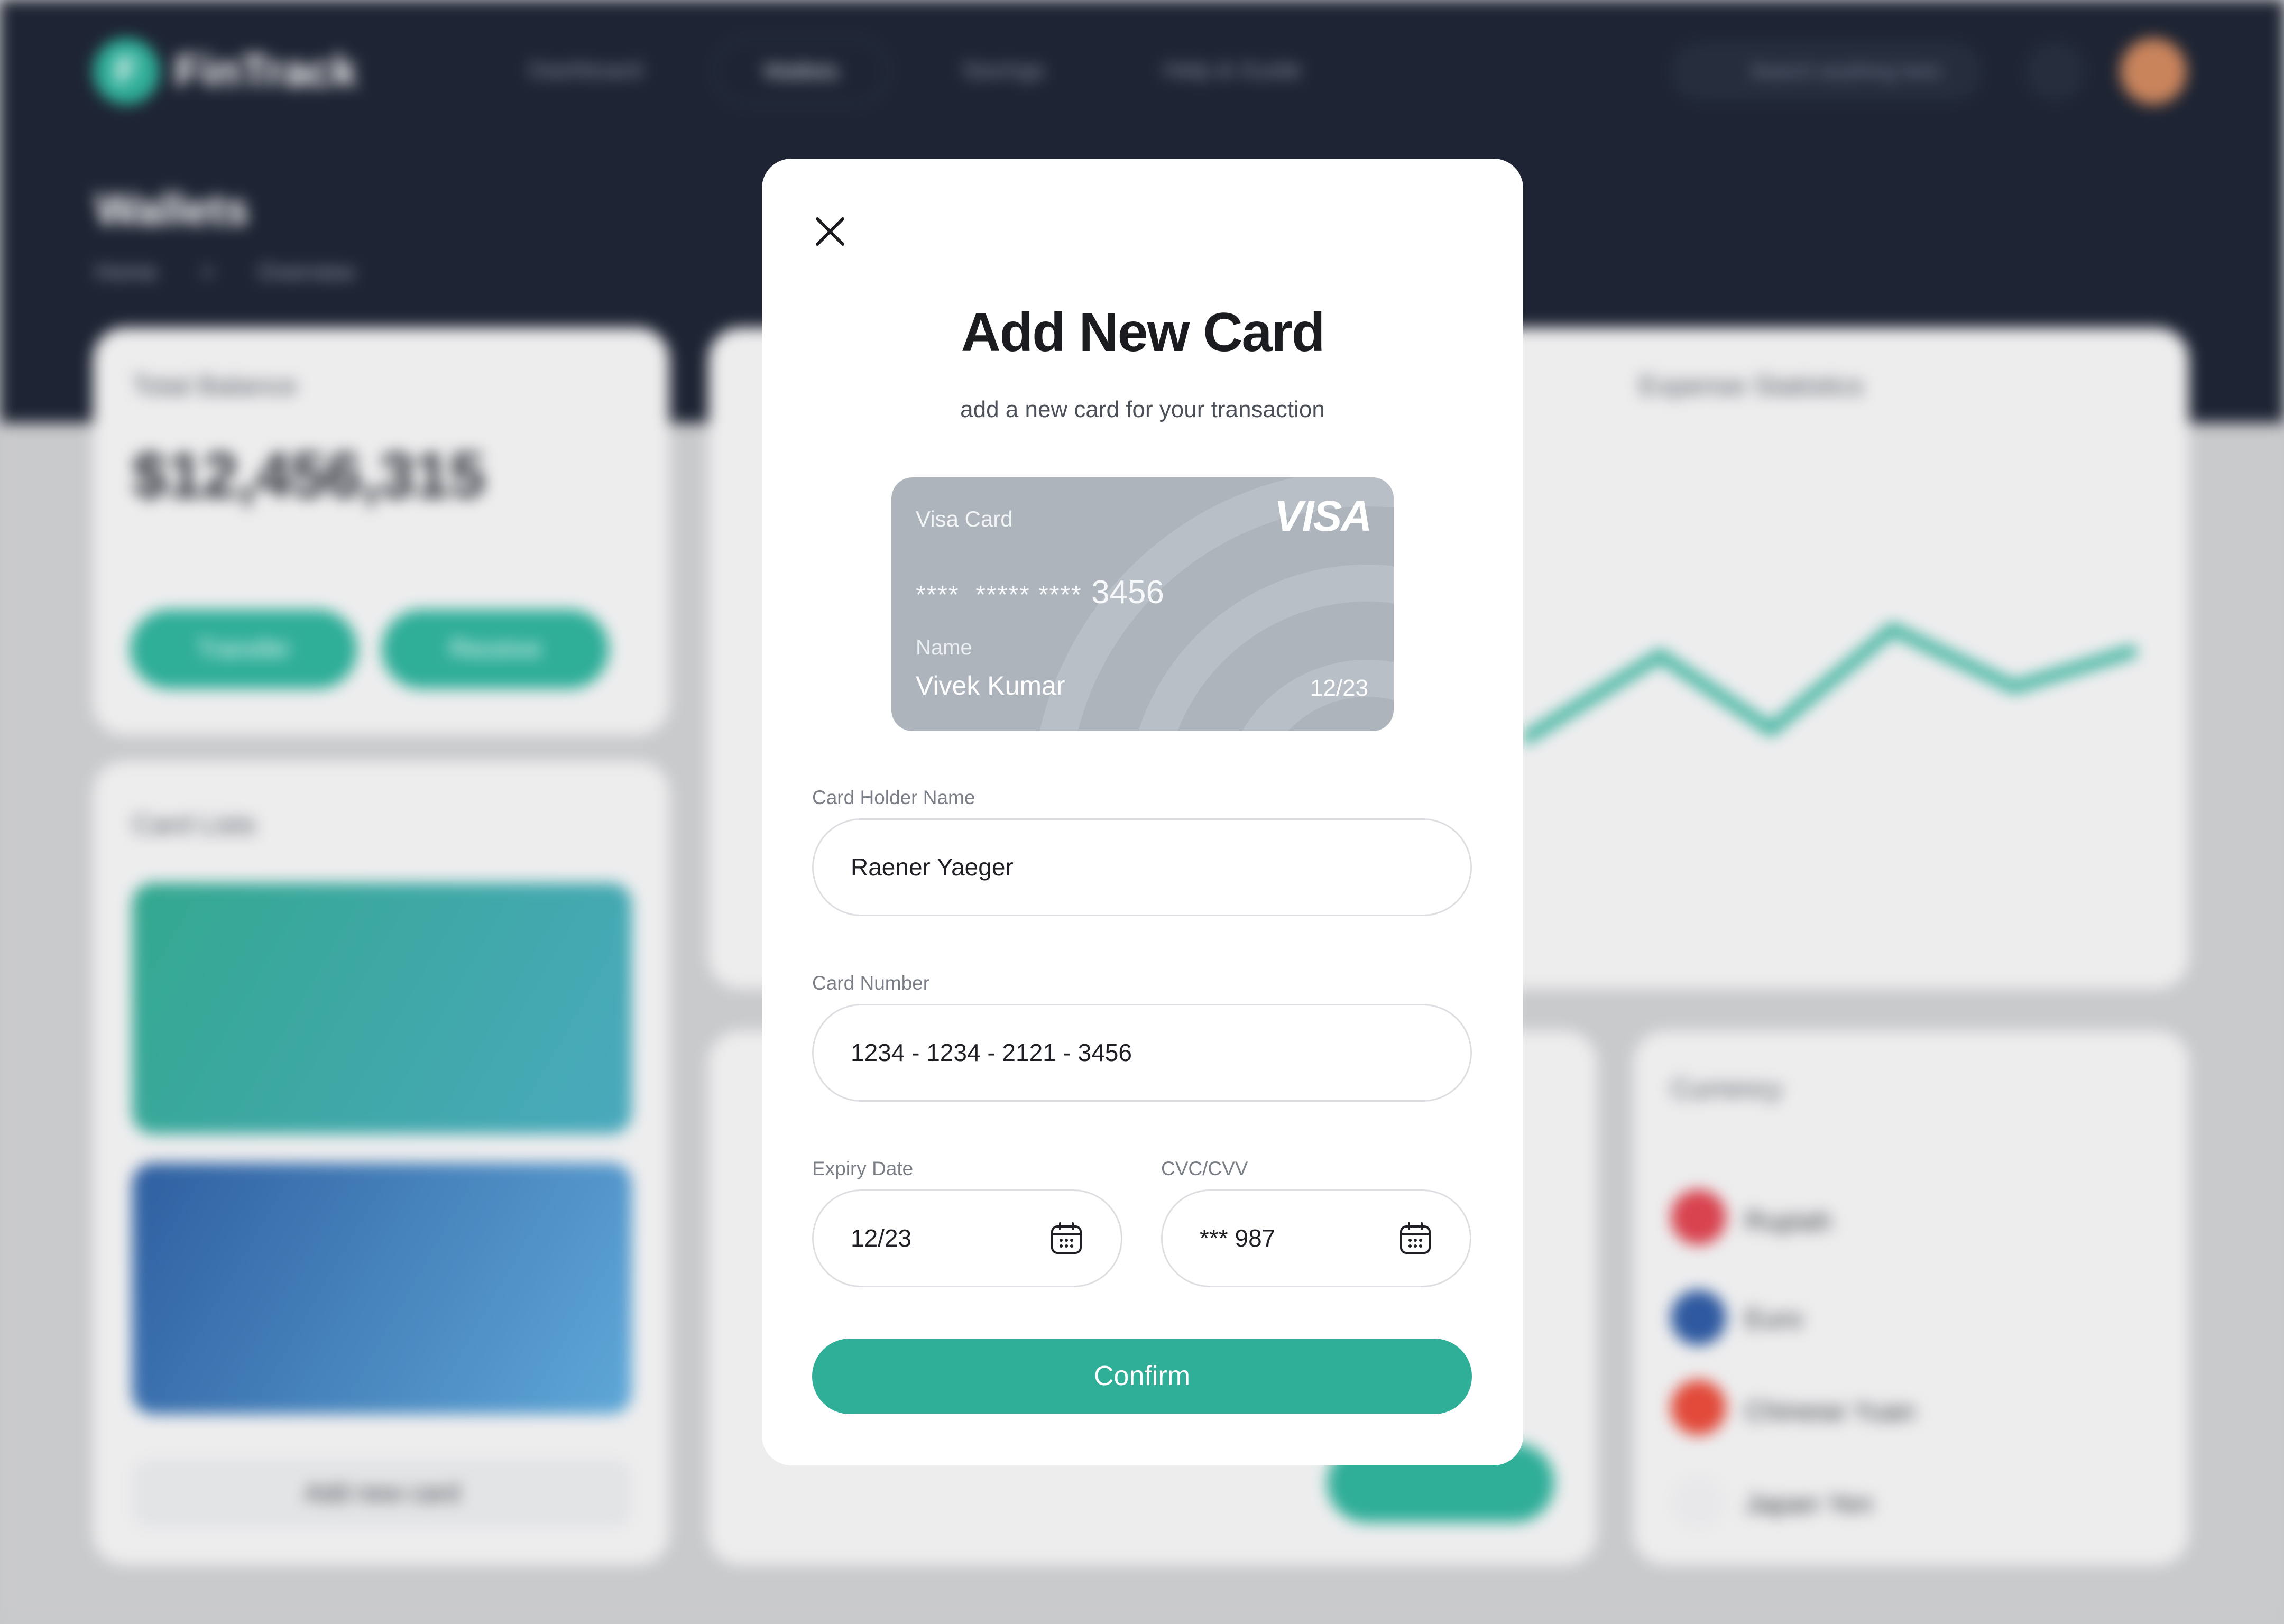 This screenshot has height=1624, width=2284. What do you see at coordinates (999, 595) in the screenshot?
I see `card-preview-masked: **** ***** ****` at bounding box center [999, 595].